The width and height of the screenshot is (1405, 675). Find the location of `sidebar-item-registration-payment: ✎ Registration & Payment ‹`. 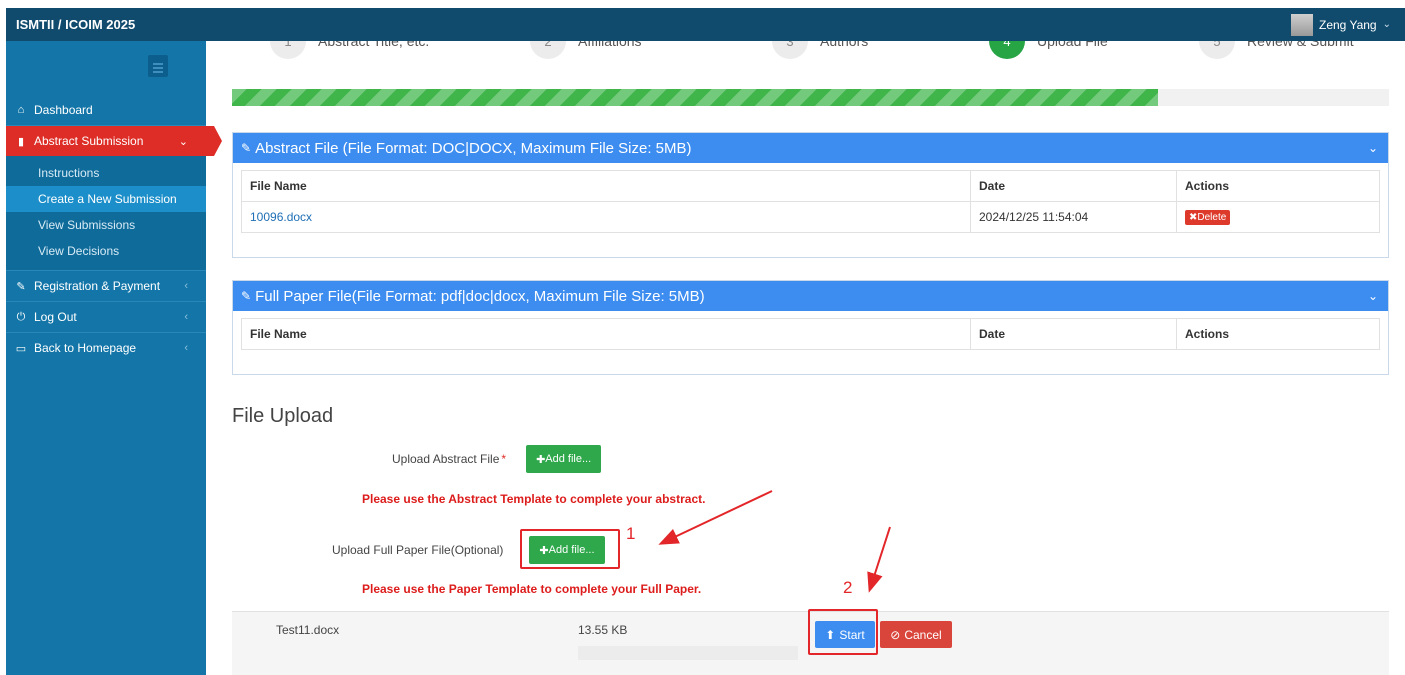

sidebar-item-registration-payment: ✎ Registration & Payment ‹ is located at coordinates (106, 286).